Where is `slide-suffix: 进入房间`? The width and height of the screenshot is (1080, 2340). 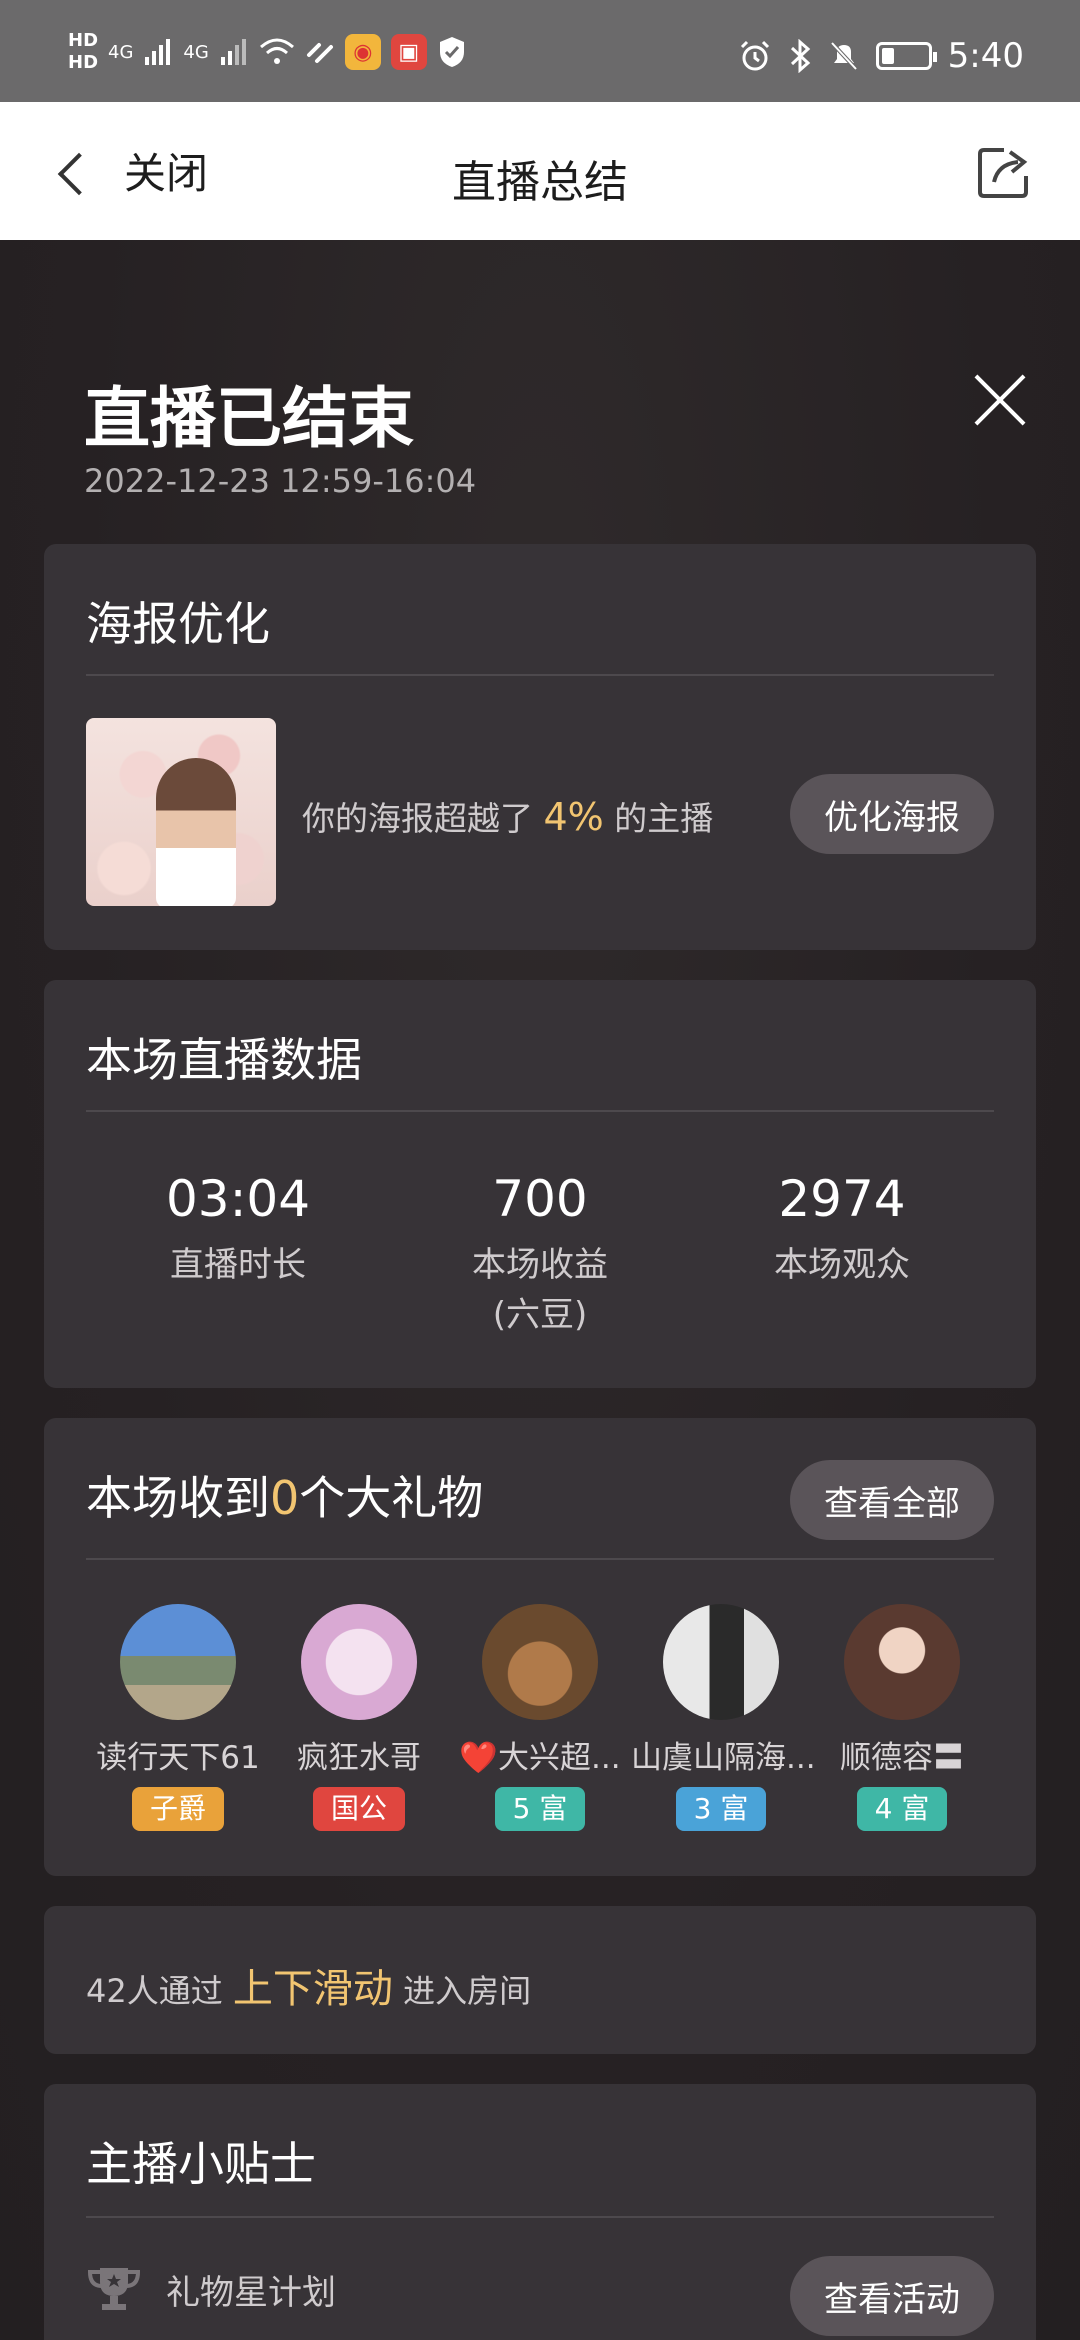
slide-suffix: 进入房间 is located at coordinates (467, 1991).